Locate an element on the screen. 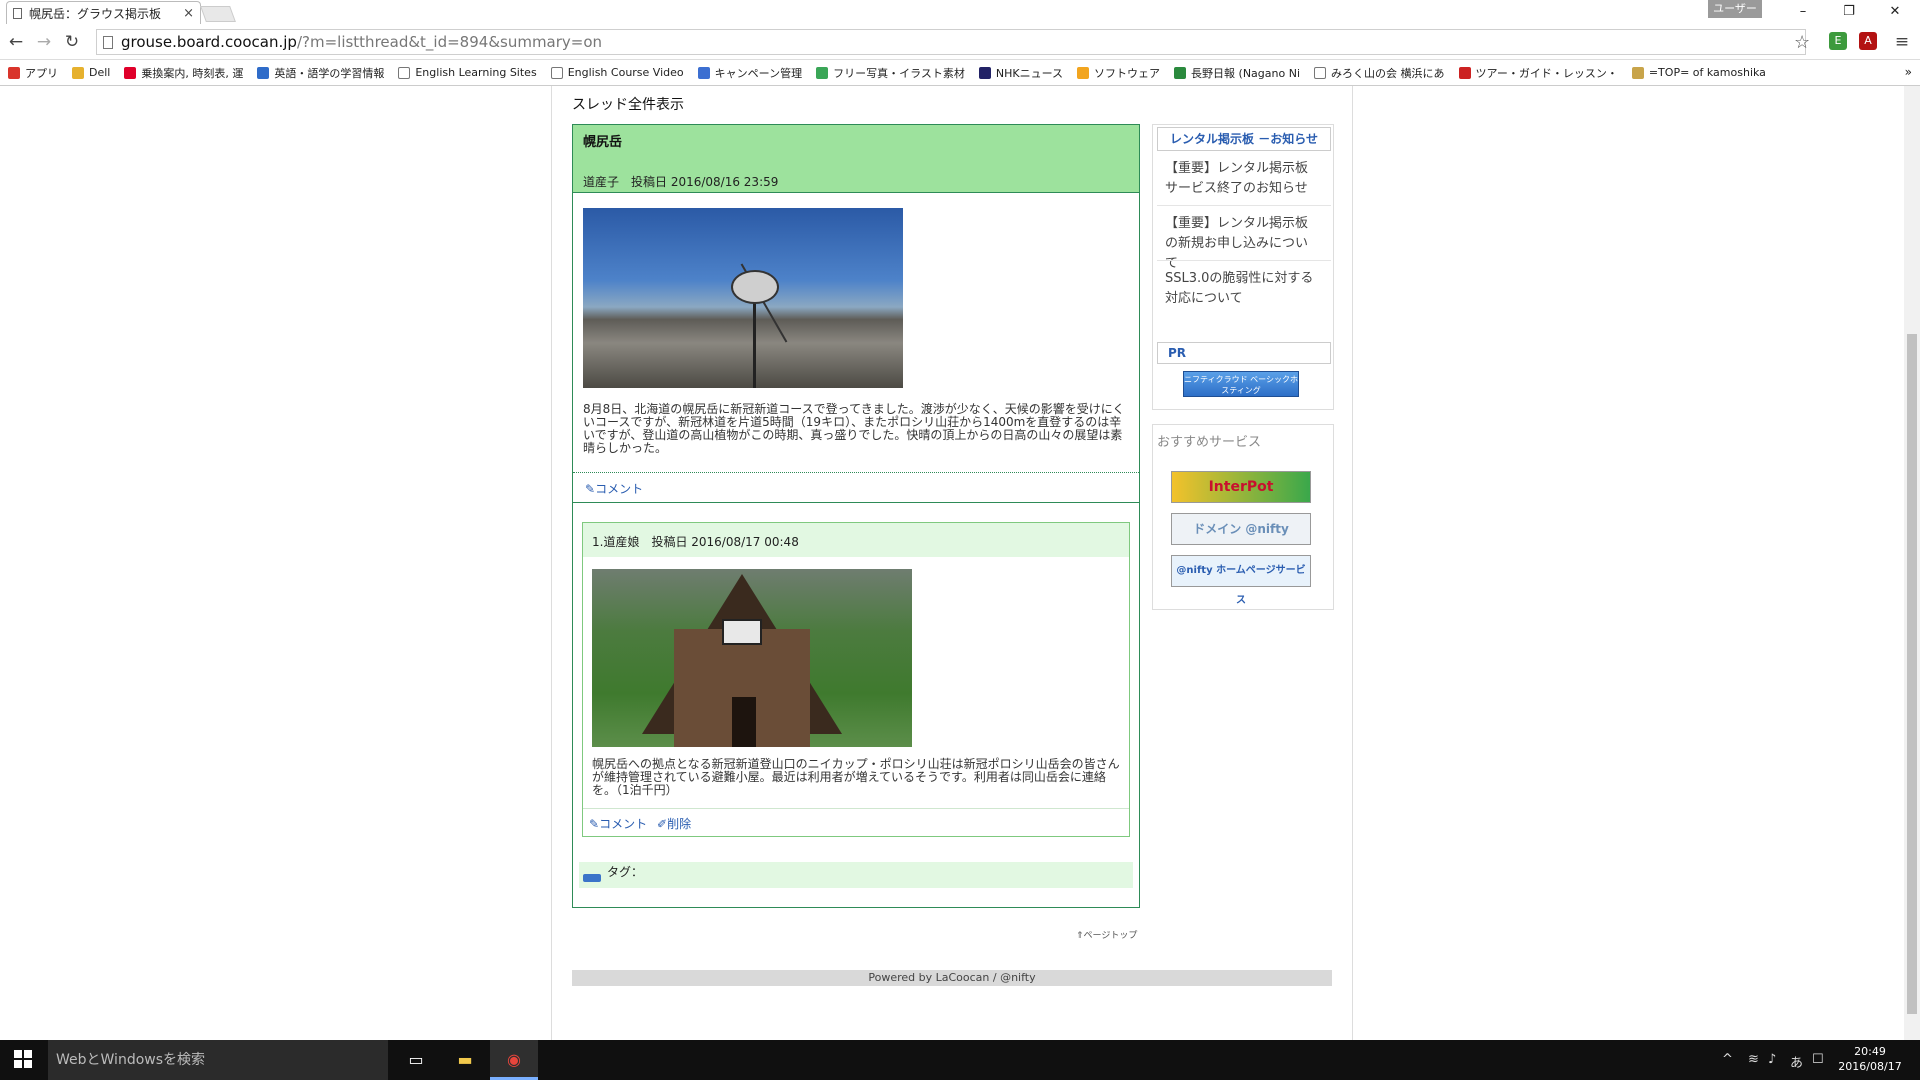 This screenshot has height=1080, width=1920. bookmark-item: Dell is located at coordinates (91, 72).